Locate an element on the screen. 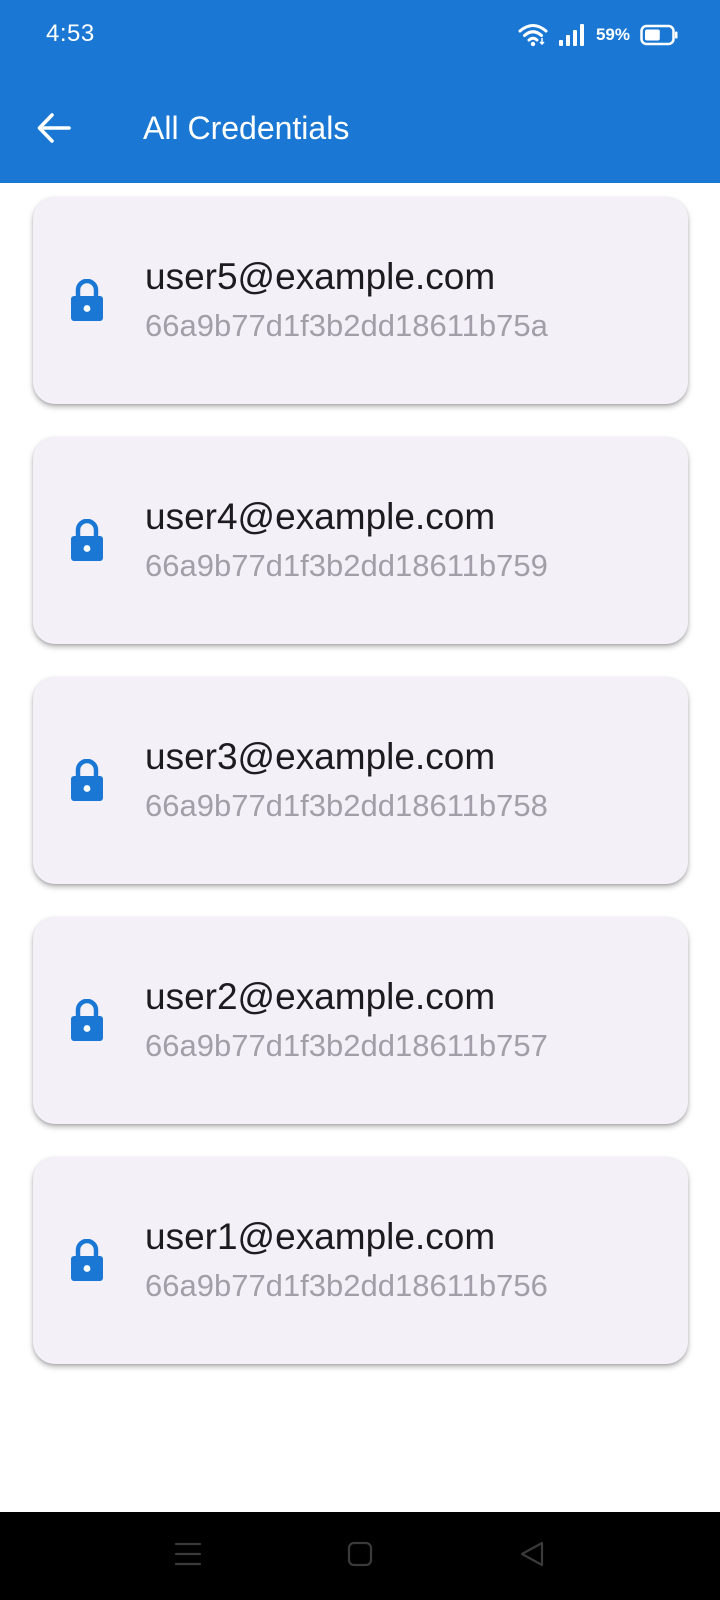  arrow-left-icon is located at coordinates (54, 130).